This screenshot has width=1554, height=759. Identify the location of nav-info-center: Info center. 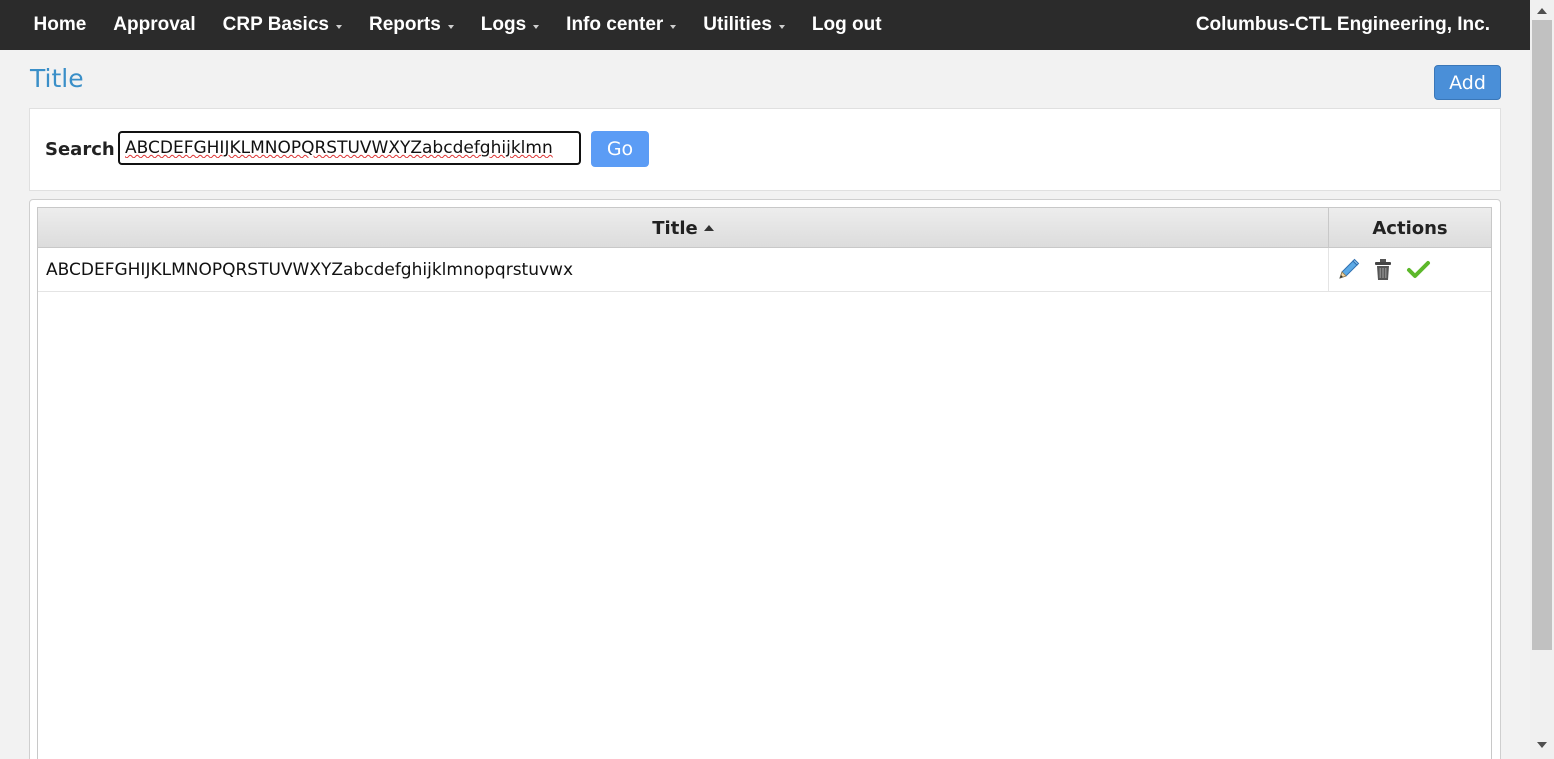
(621, 25).